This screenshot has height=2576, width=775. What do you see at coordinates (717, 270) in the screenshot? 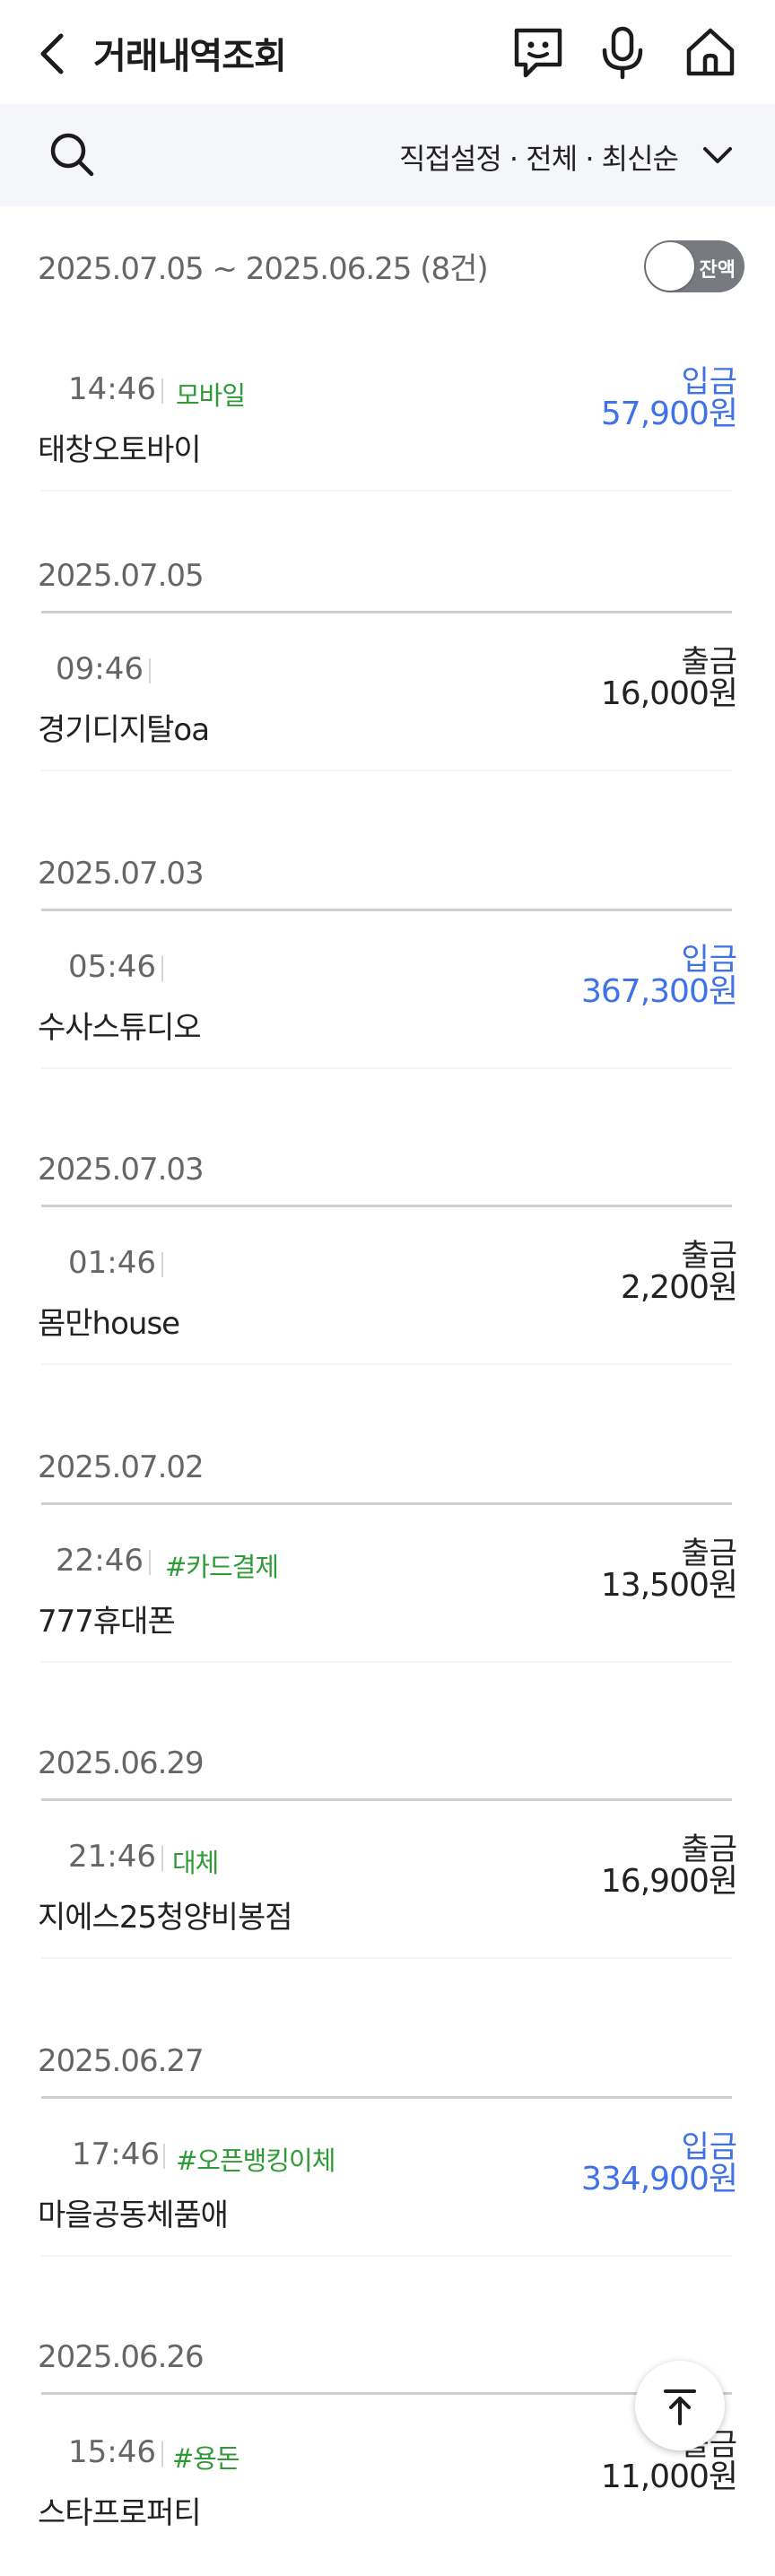
I see `balance-toggle-label: 잔액` at bounding box center [717, 270].